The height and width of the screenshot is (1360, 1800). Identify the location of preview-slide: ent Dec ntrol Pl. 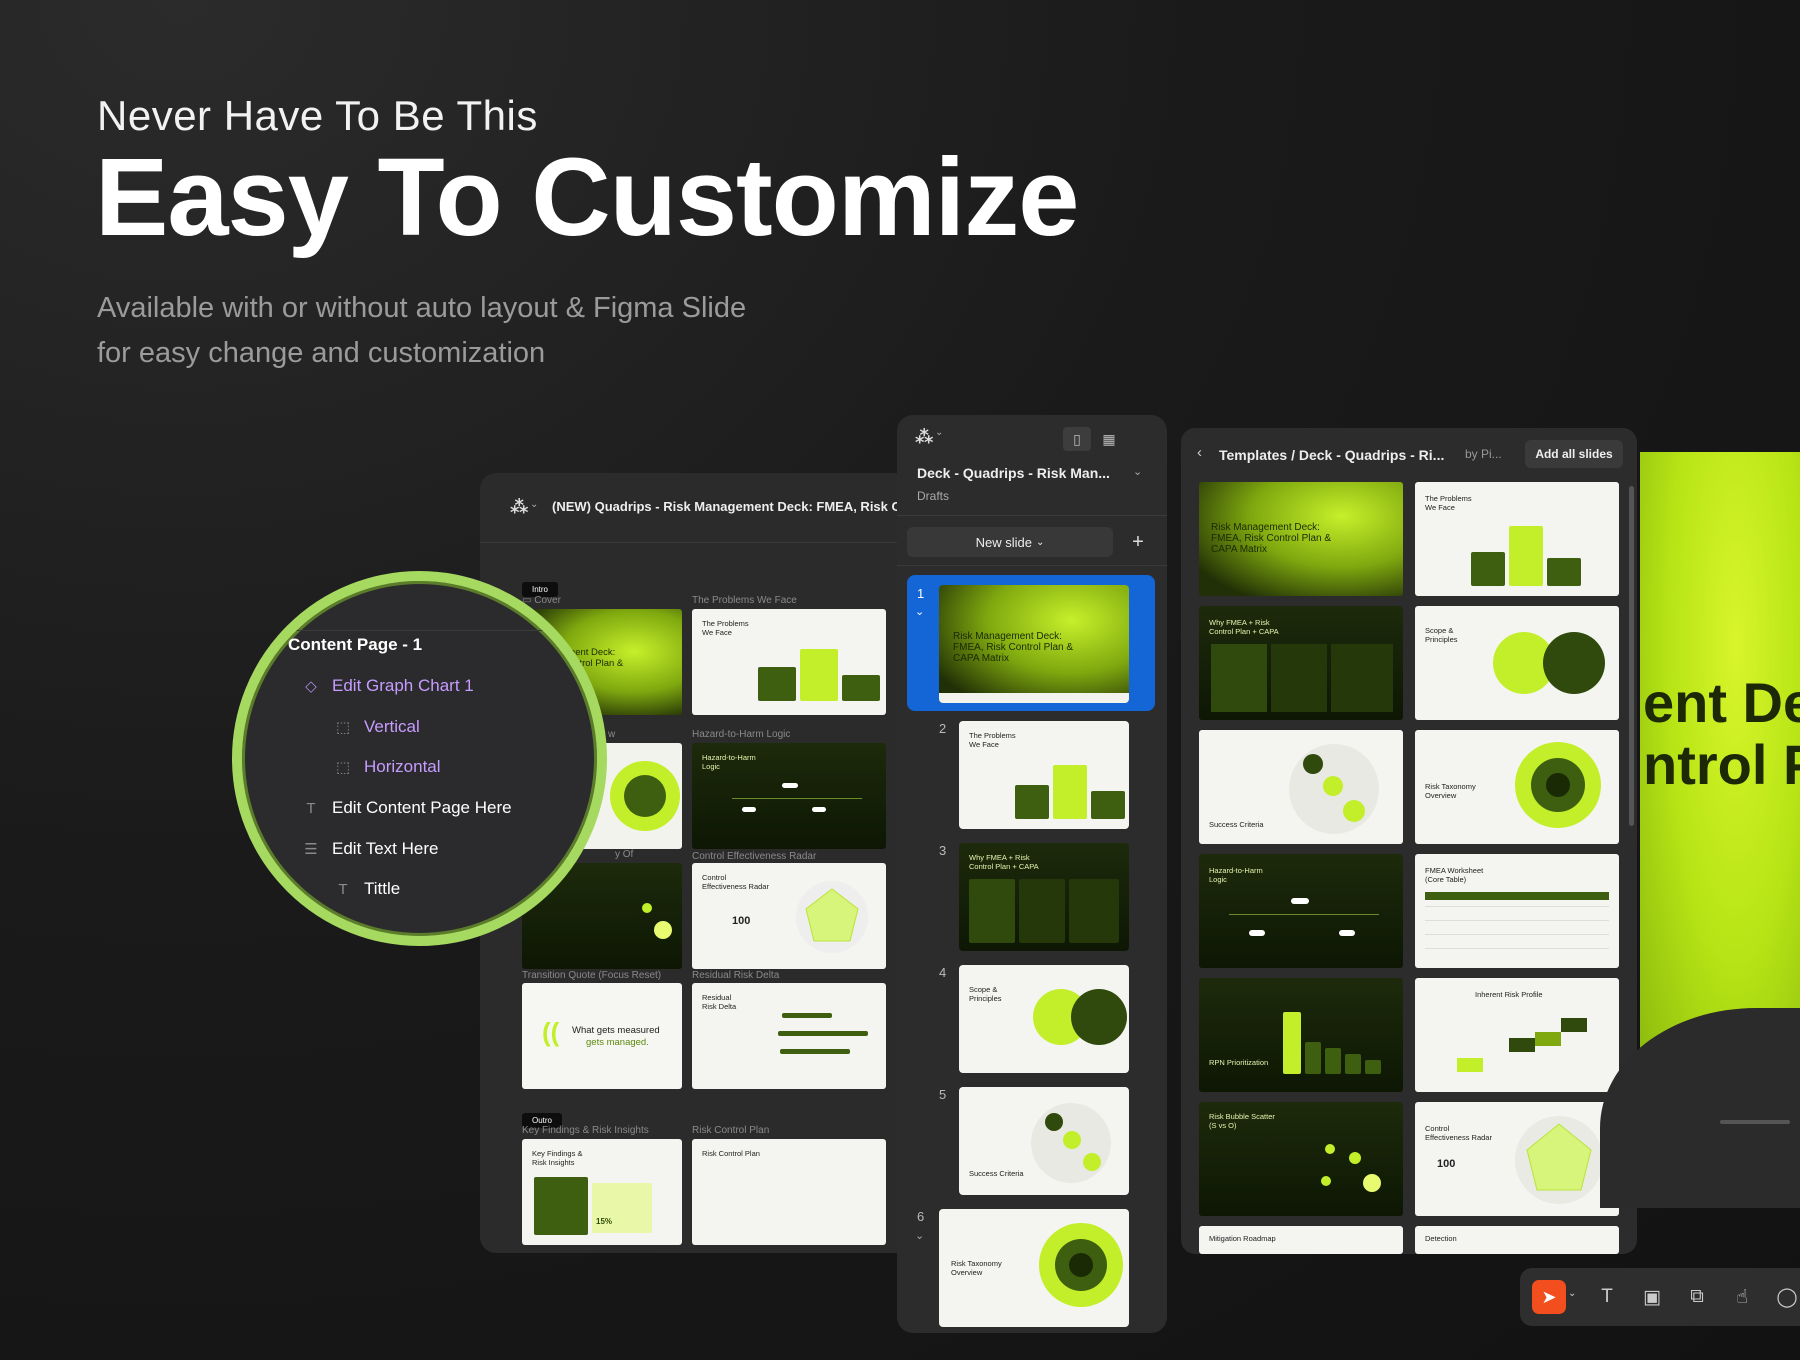
(1700, 830).